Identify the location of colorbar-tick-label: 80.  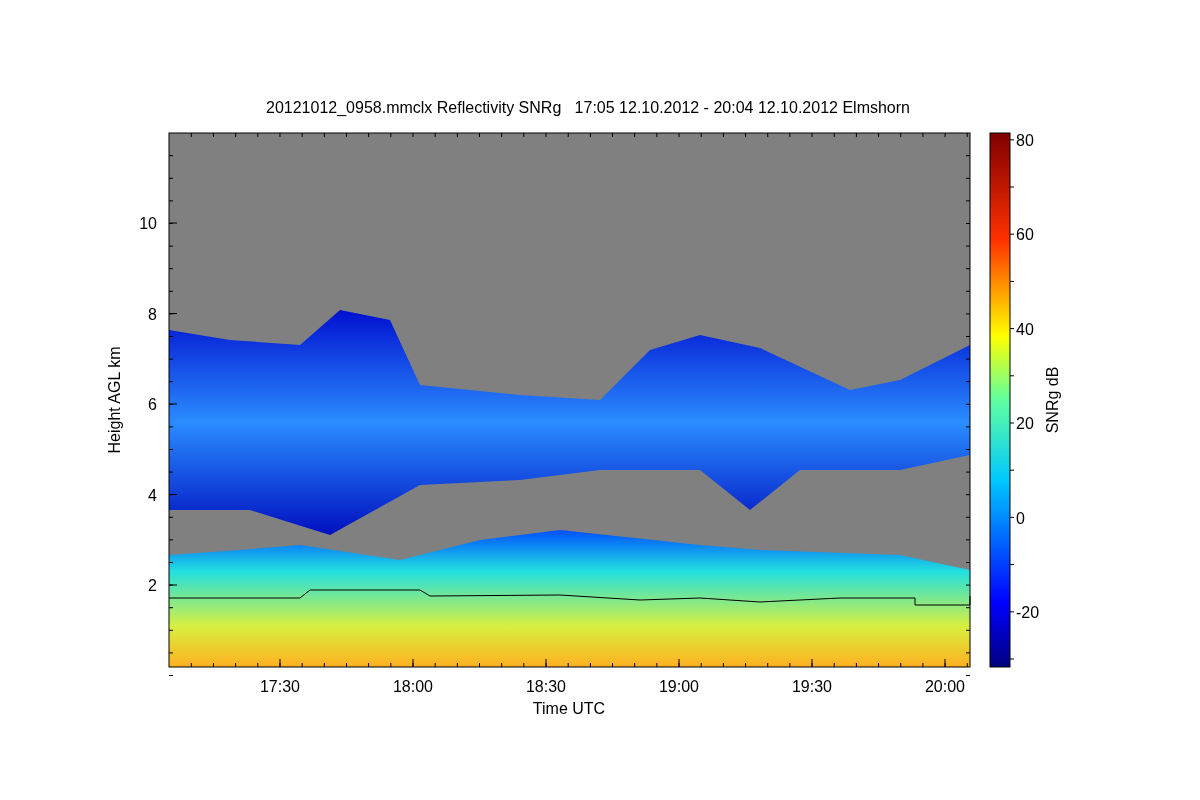
(1025, 140).